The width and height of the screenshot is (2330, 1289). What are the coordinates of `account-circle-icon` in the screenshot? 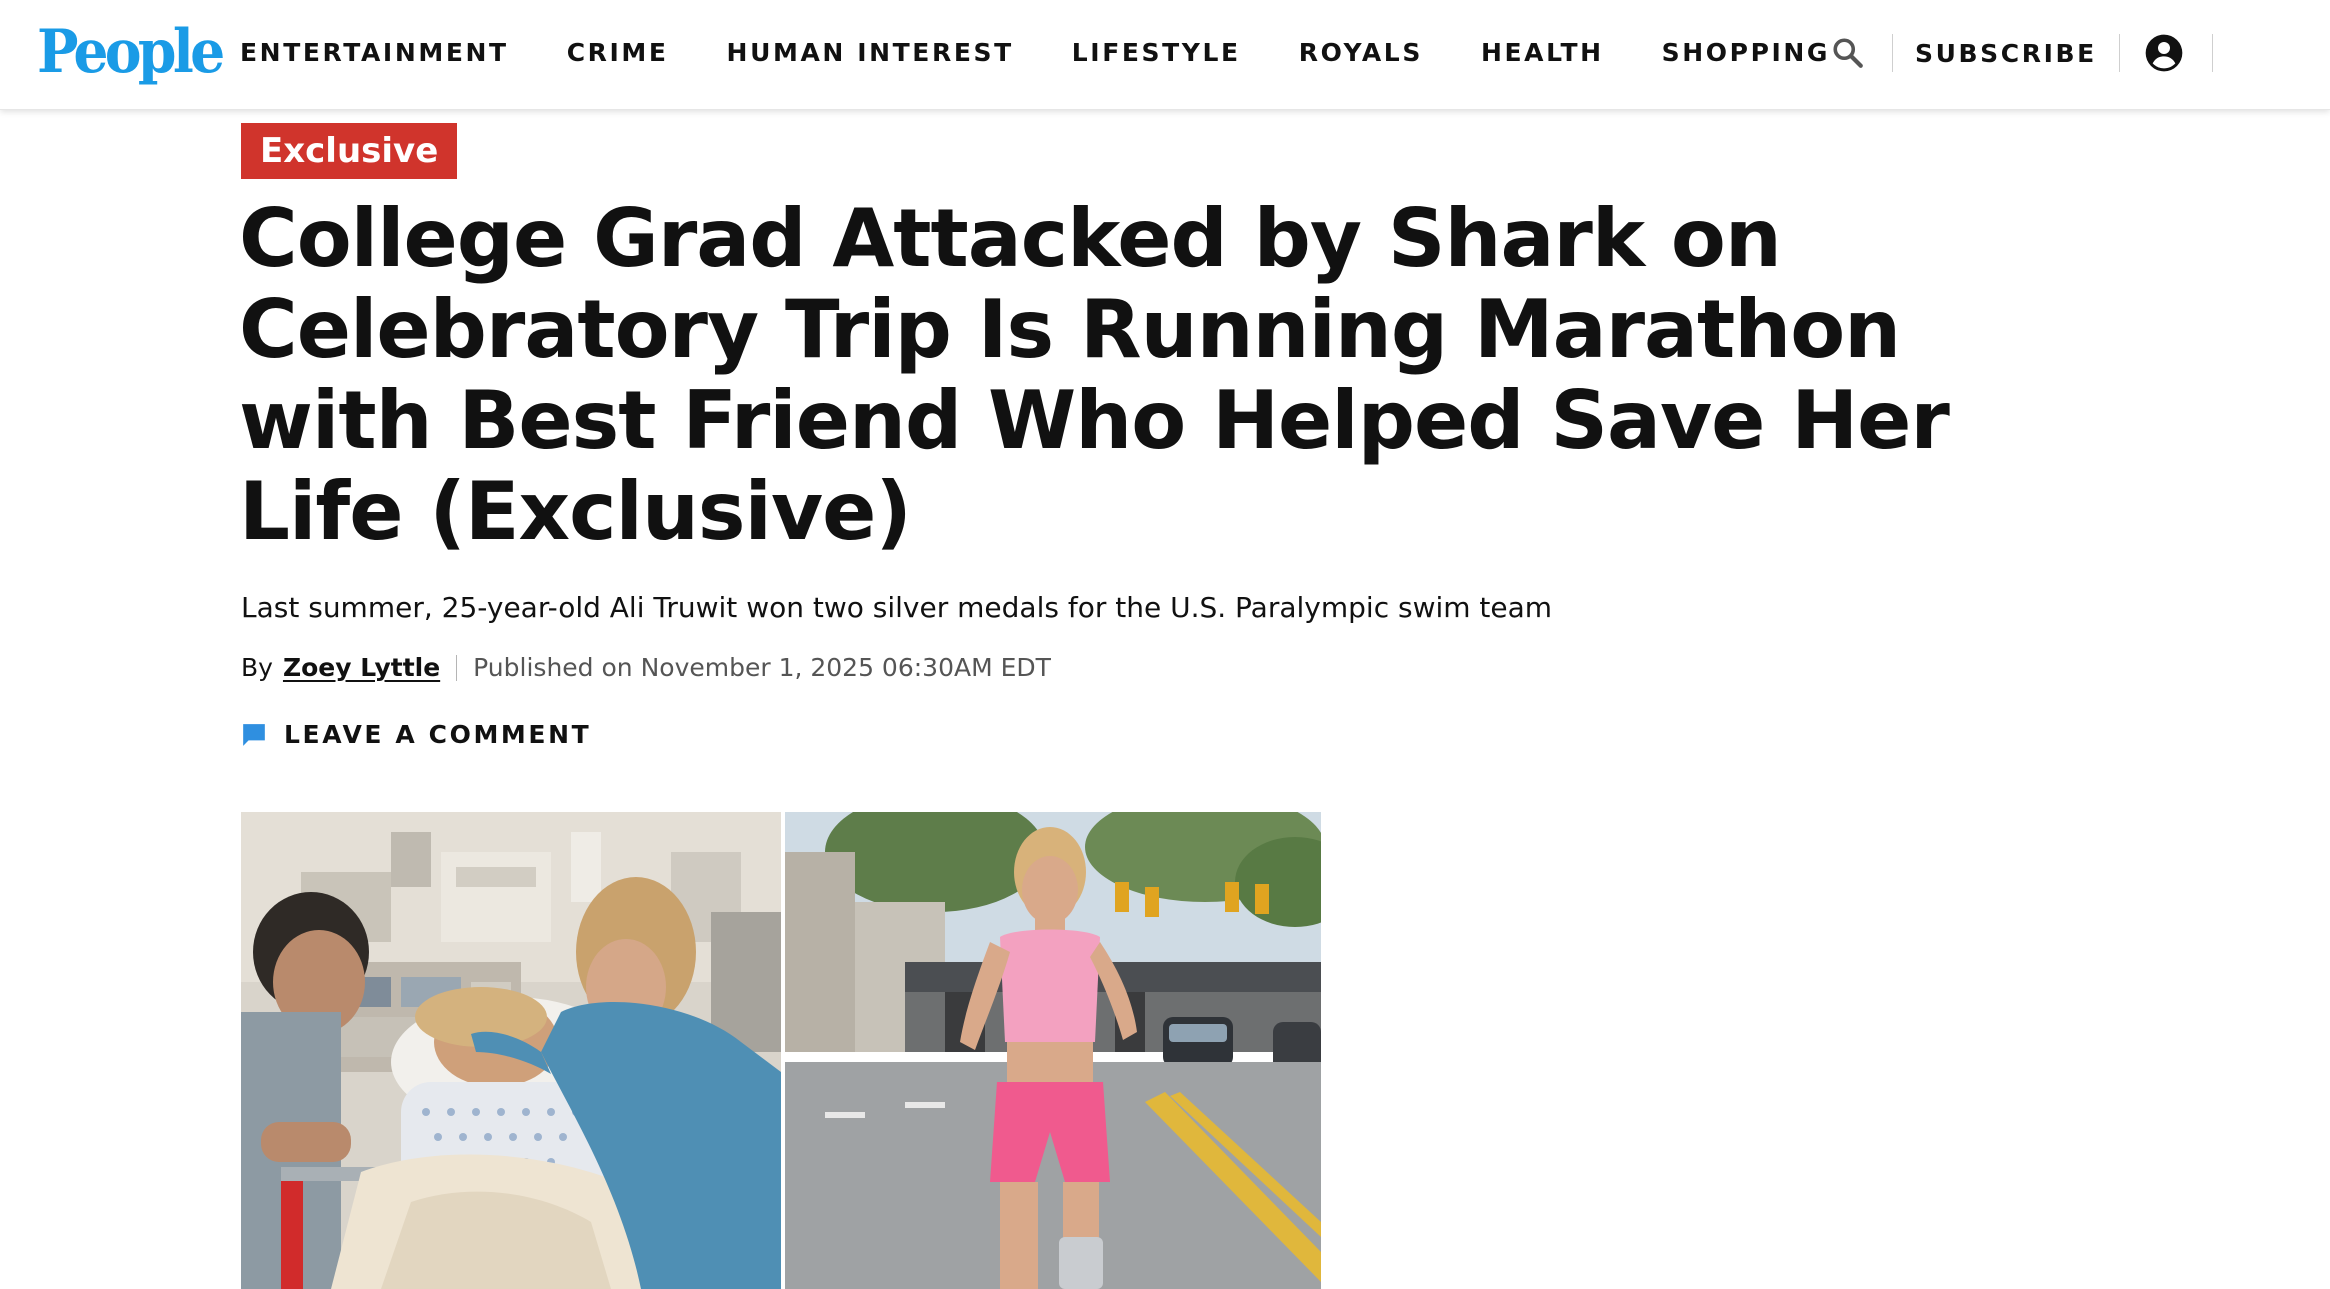 It's located at (2164, 53).